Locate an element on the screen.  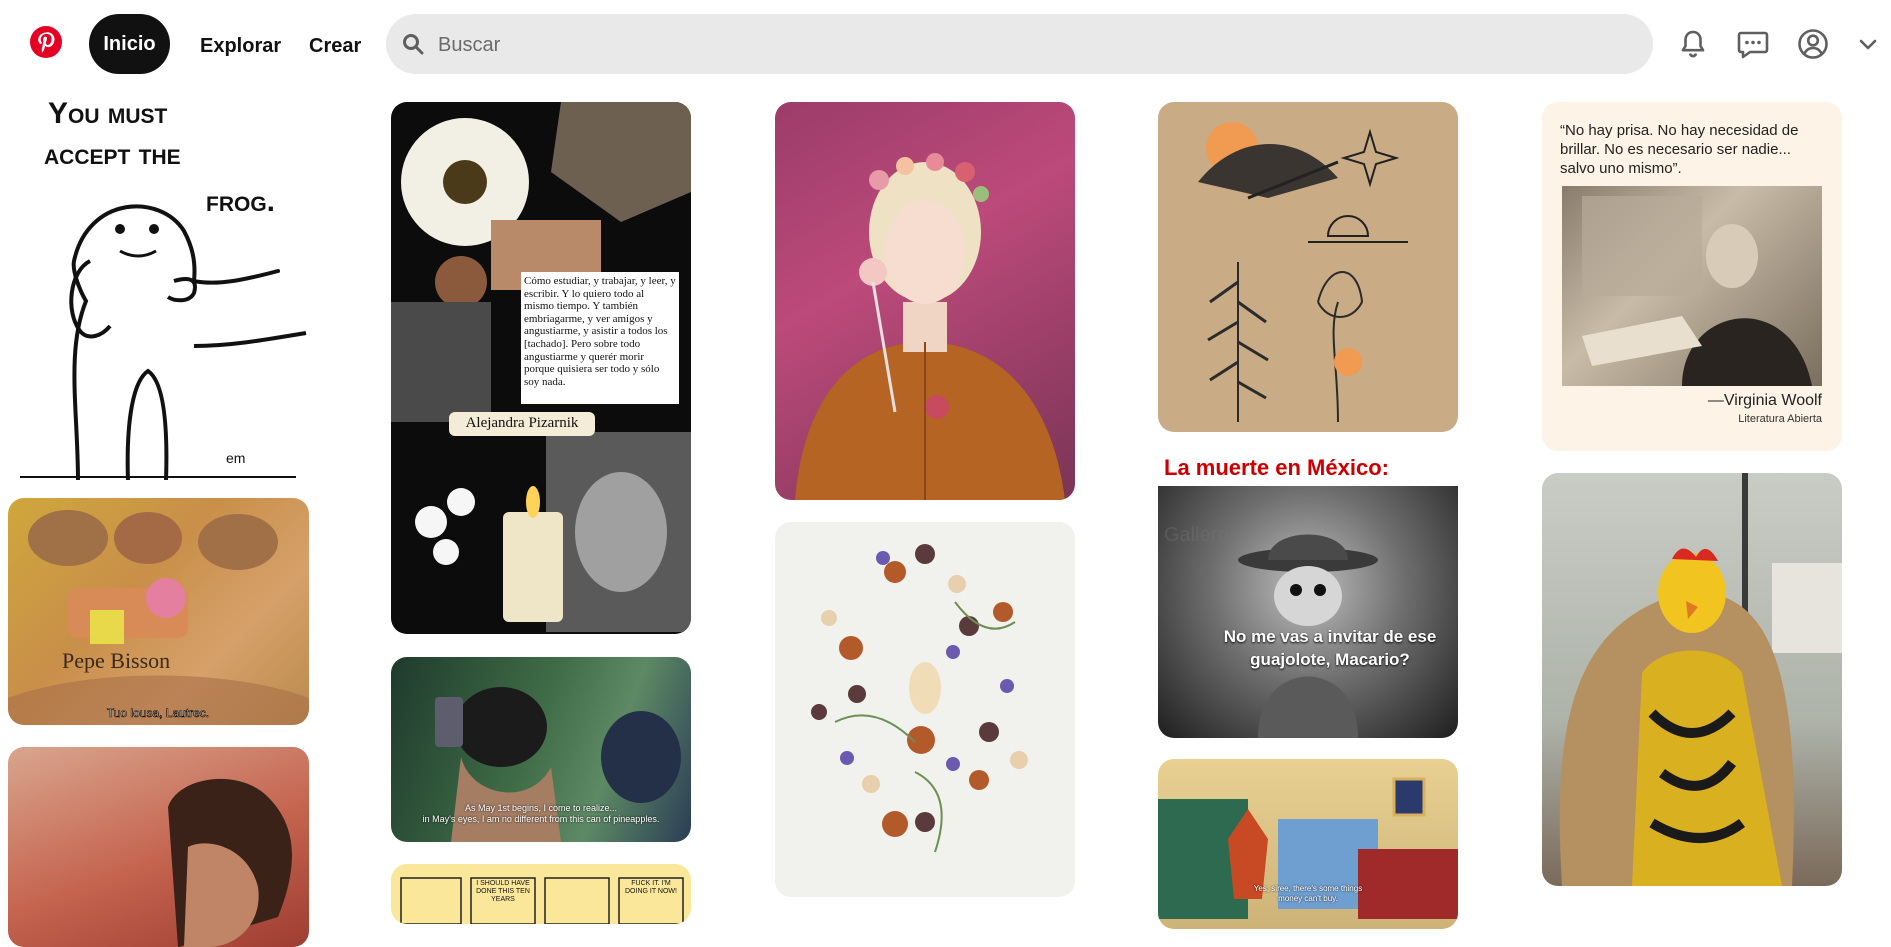
search-icon is located at coordinates (413, 44).